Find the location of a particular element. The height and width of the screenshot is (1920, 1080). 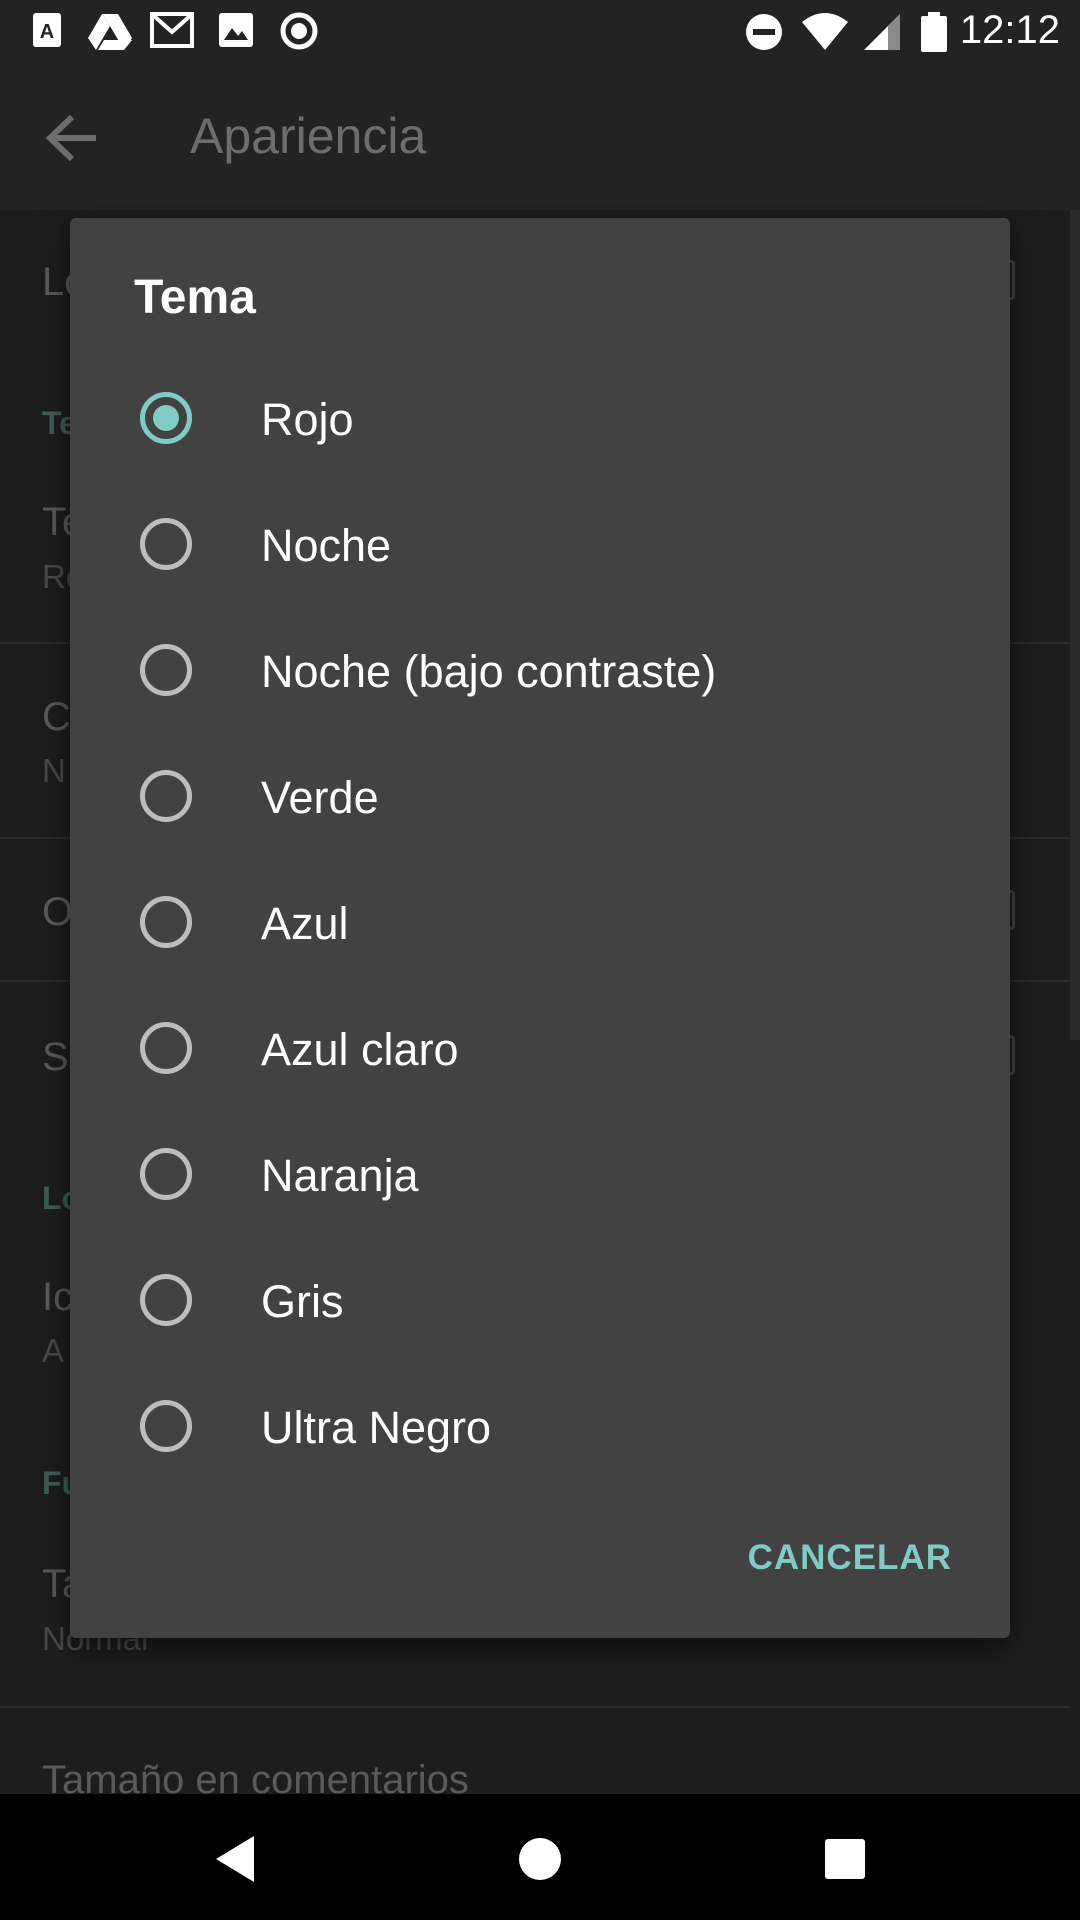

radio-option-rojo: Rojo is located at coordinates (540, 419).